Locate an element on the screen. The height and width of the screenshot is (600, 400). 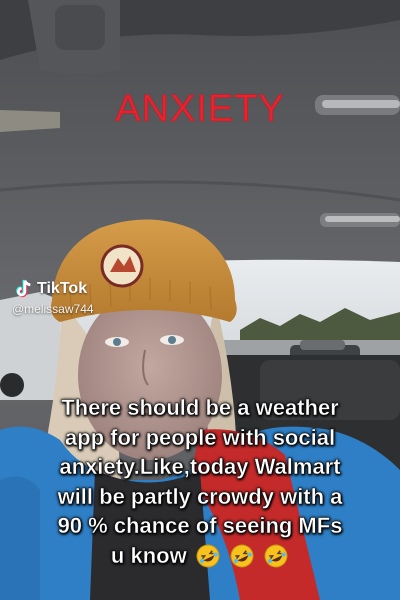
tiktok-watermark: TikTok @melissaw744 is located at coordinates (53, 297).